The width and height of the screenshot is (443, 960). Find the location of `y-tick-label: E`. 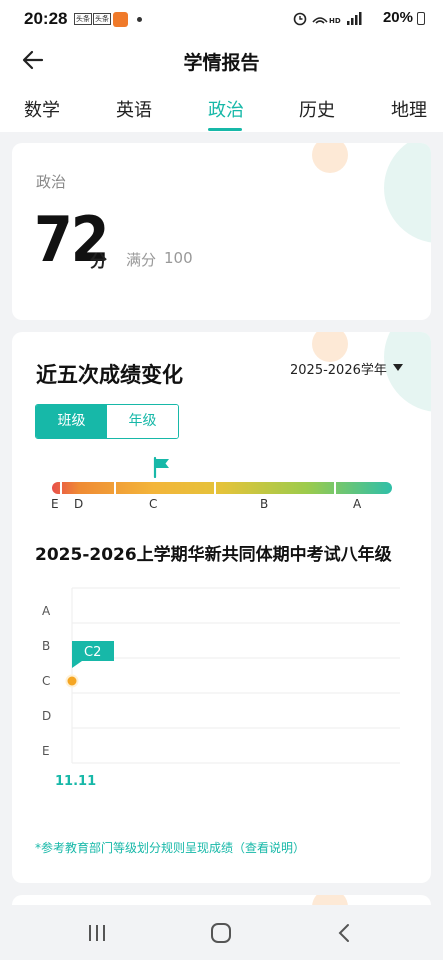

y-tick-label: E is located at coordinates (46, 751).